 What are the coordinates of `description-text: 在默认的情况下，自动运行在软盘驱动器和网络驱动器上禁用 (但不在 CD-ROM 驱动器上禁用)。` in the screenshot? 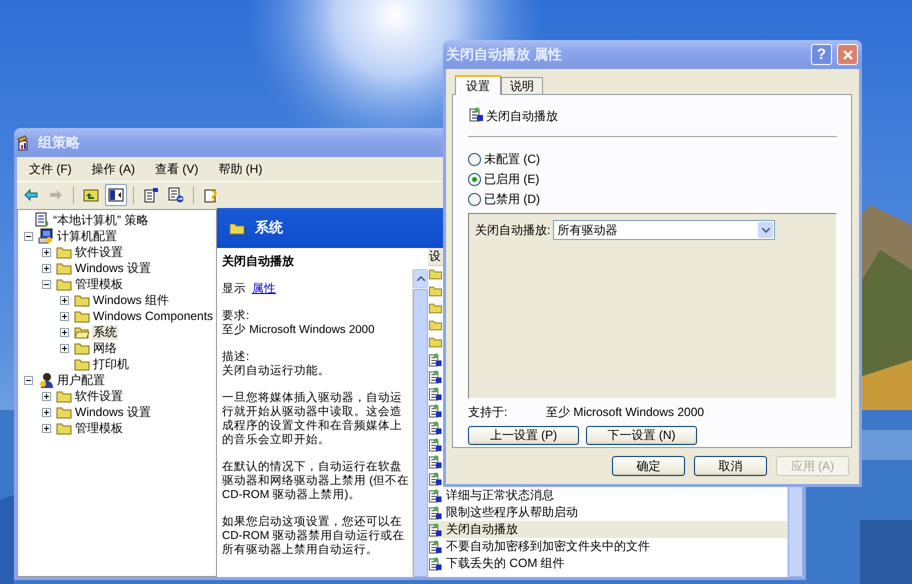 It's located at (316, 481).